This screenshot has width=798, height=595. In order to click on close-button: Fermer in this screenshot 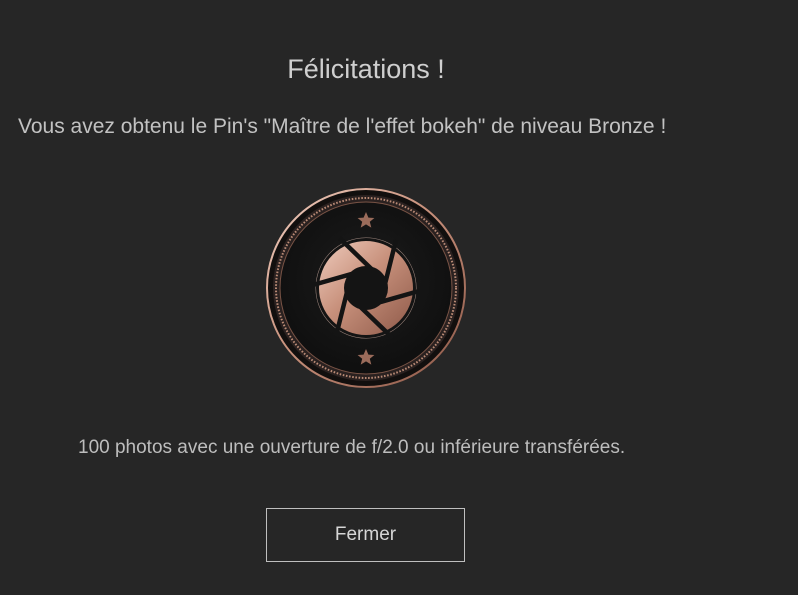, I will do `click(365, 535)`.